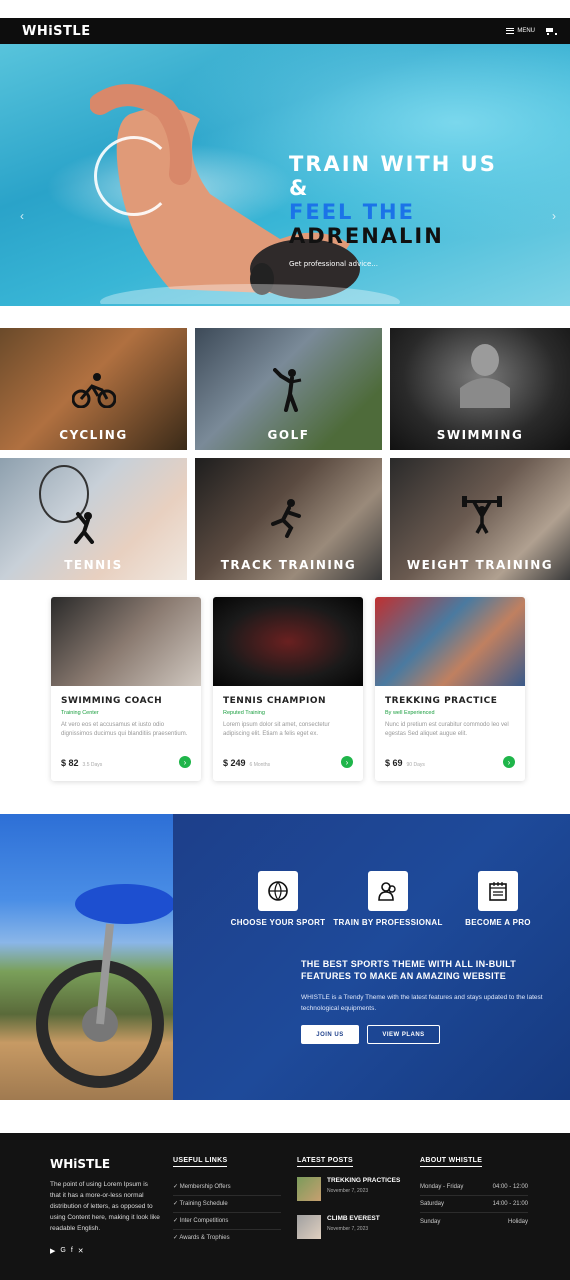 The width and height of the screenshot is (570, 1280). I want to click on sport-label: TRACK TRAINING, so click(288, 565).